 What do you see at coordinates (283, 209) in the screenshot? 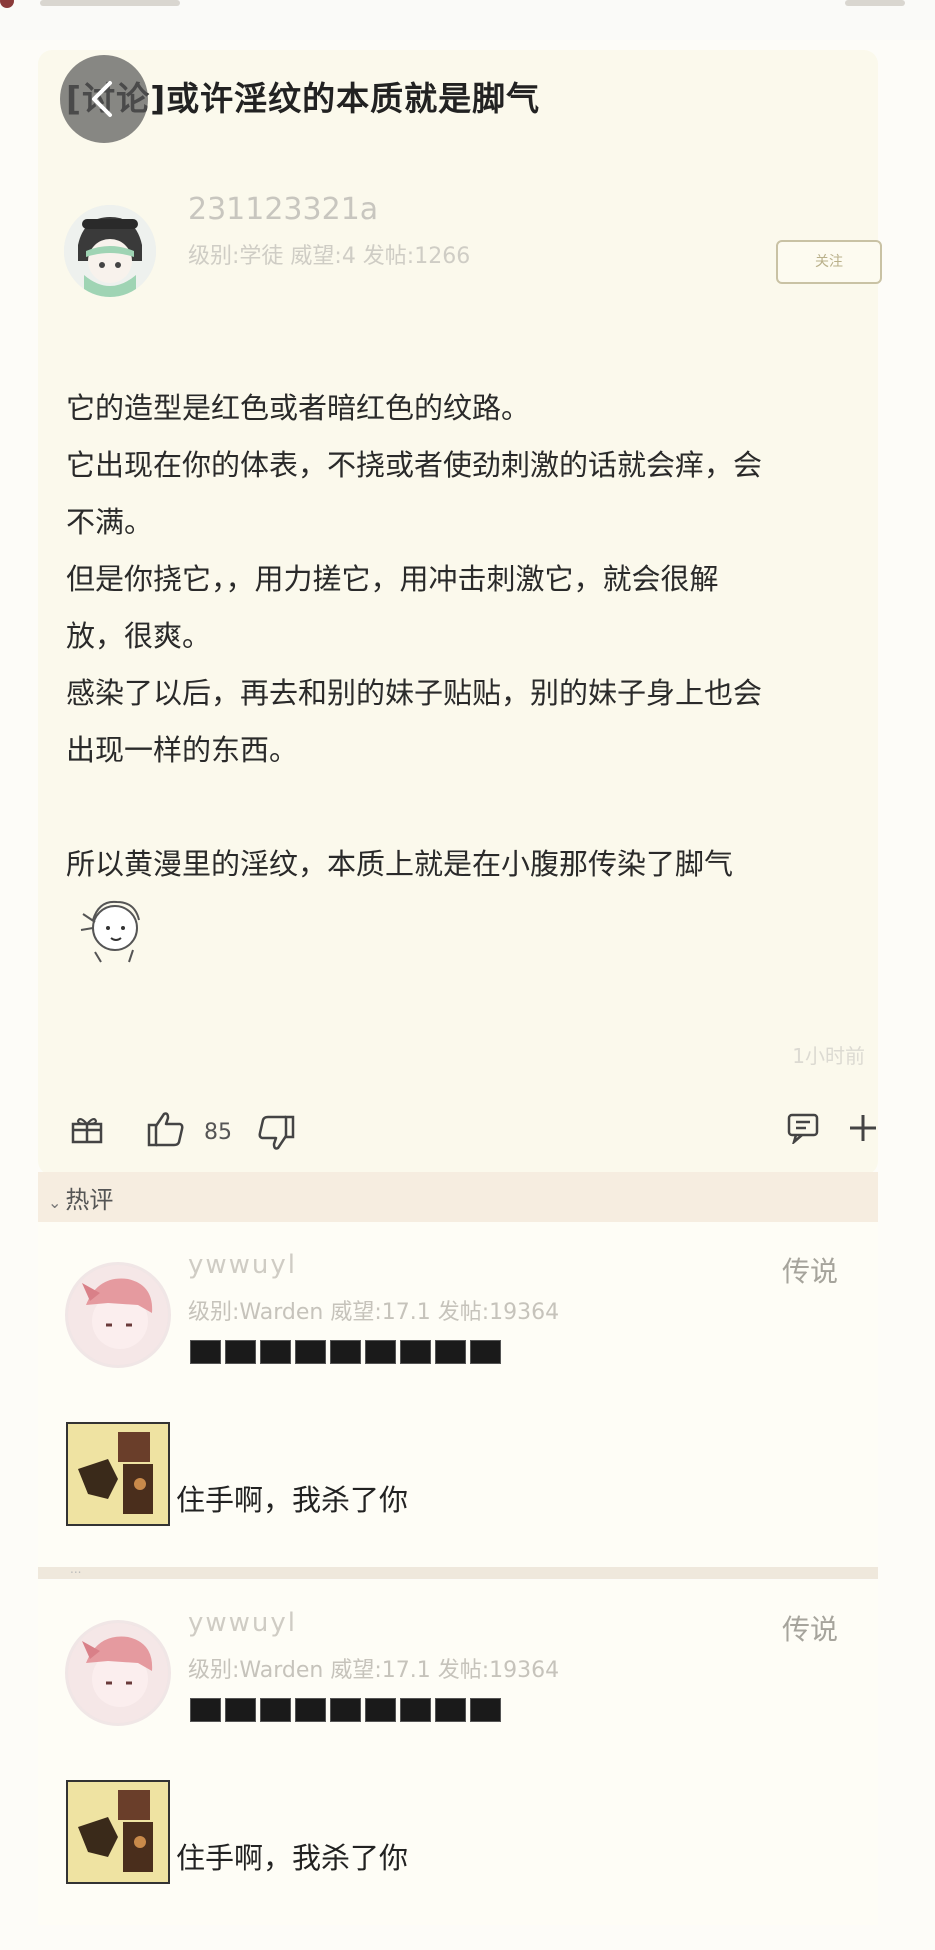
I see `author-name: 231123321a` at bounding box center [283, 209].